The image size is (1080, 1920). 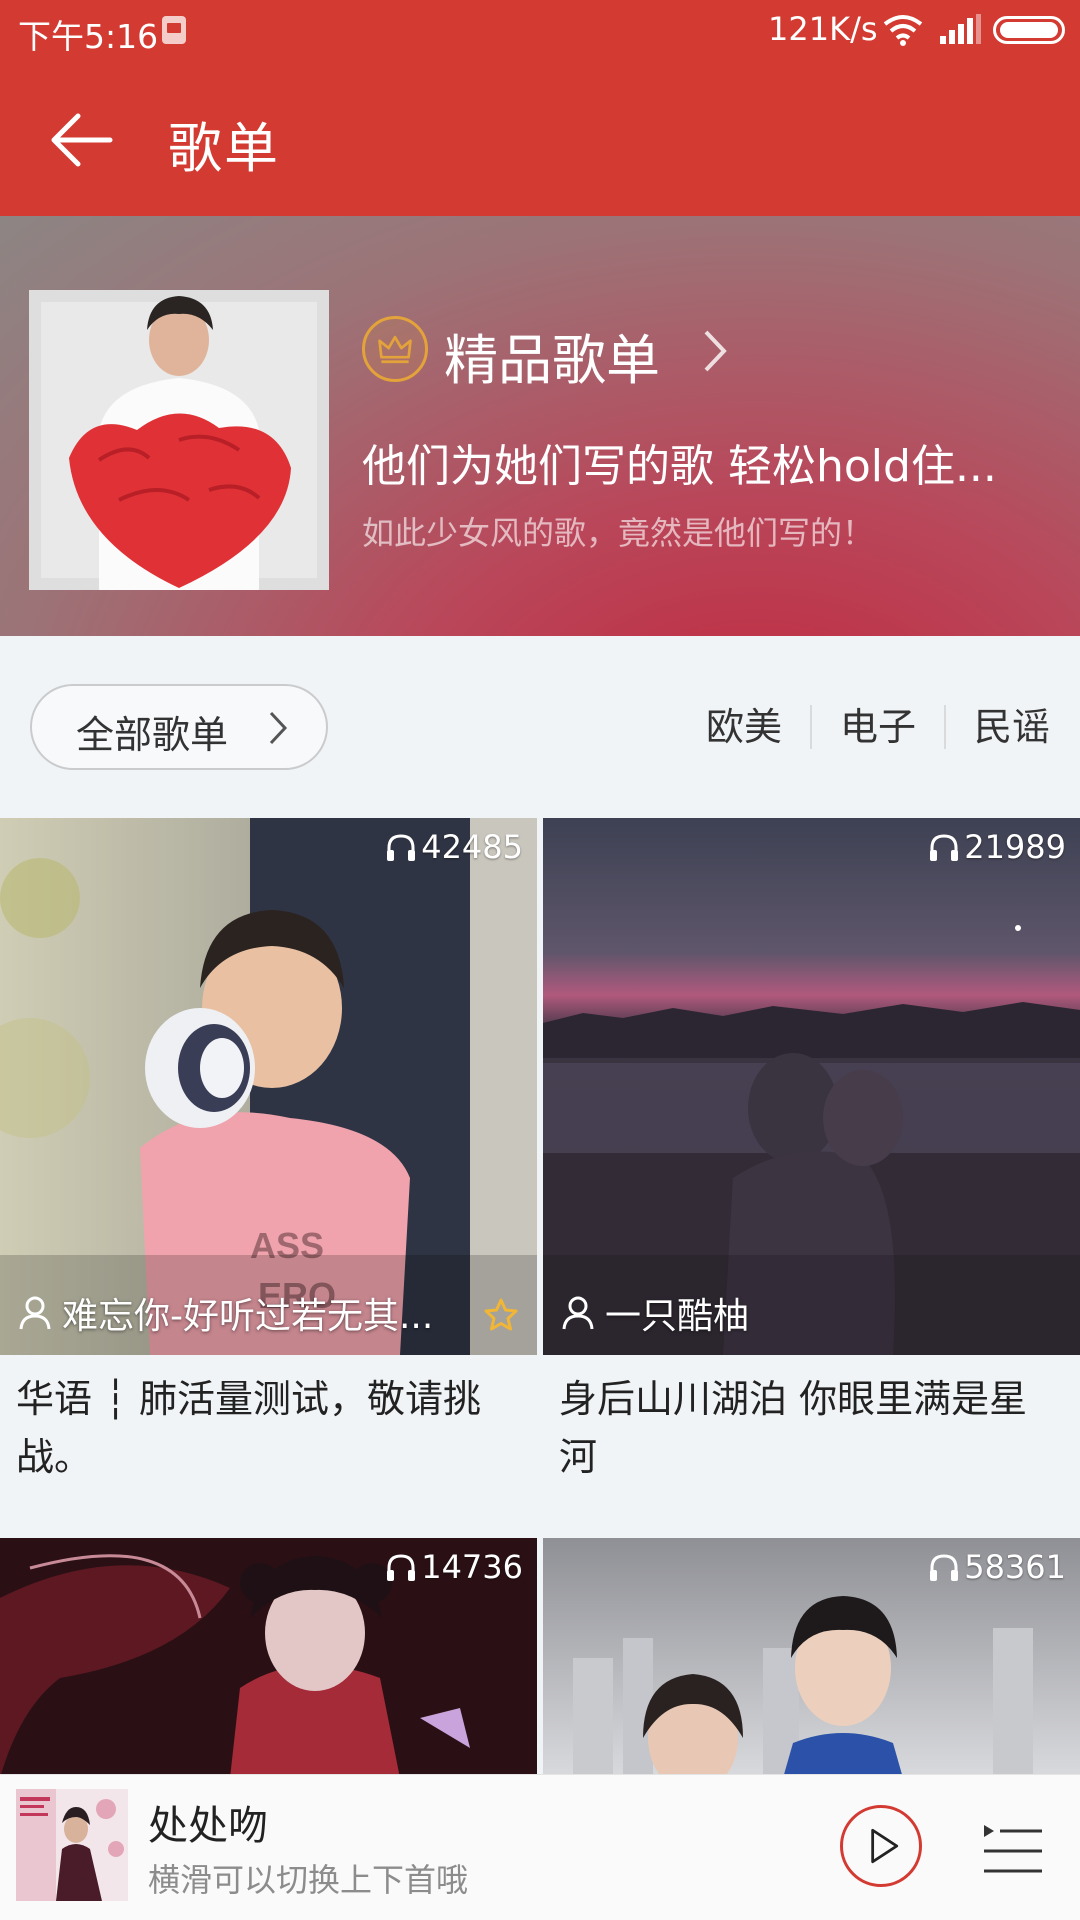 I want to click on status-bar: 下午5:16 121K/s, so click(x=540, y=31).